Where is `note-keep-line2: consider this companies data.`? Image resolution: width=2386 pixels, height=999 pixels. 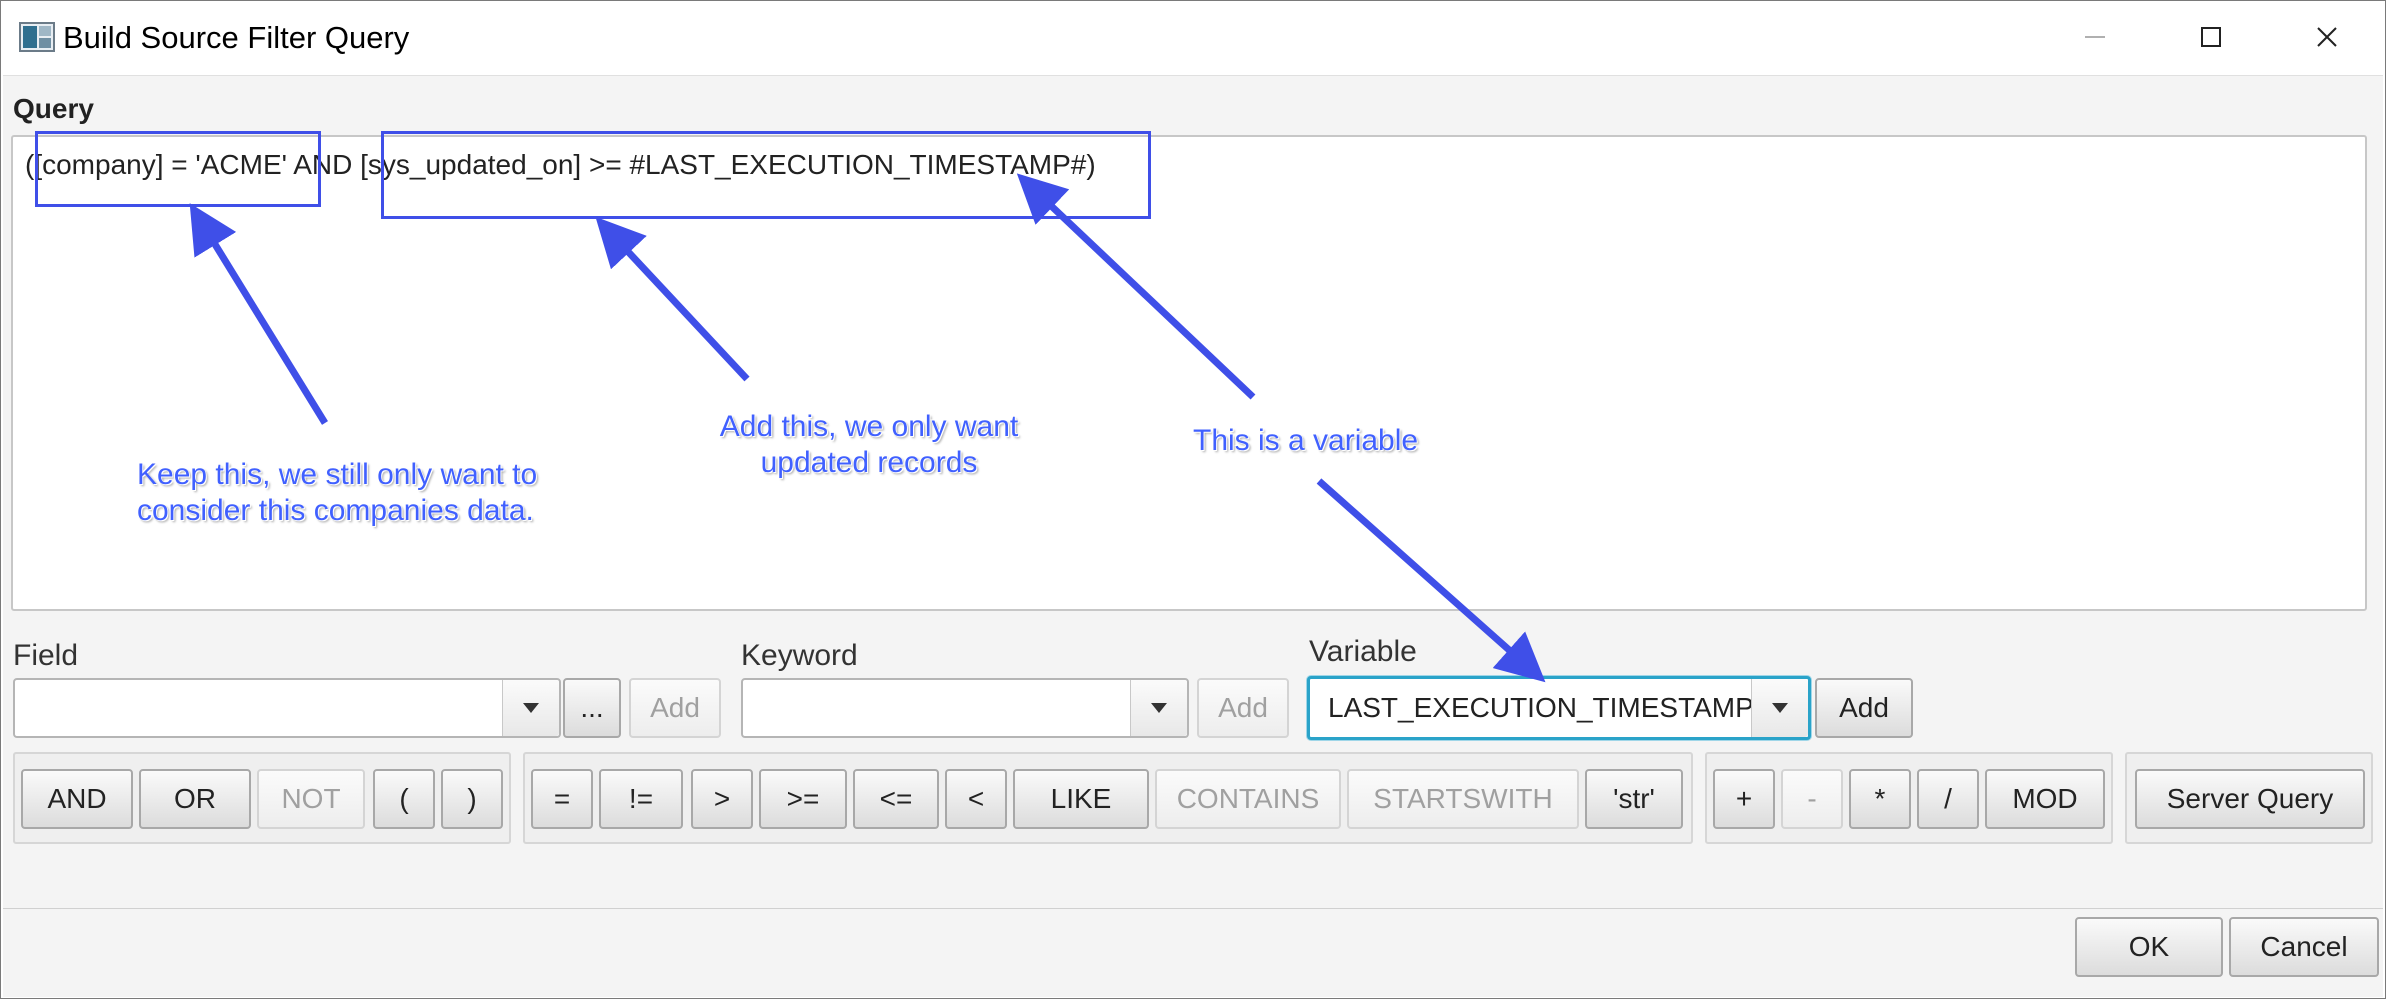 note-keep-line2: consider this companies data. is located at coordinates (335, 510).